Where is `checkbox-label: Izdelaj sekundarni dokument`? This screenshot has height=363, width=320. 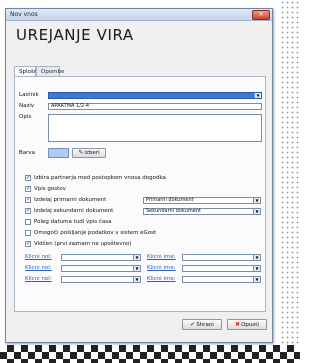 checkbox-label: Izdelaj sekundarni dokument is located at coordinates (74, 211).